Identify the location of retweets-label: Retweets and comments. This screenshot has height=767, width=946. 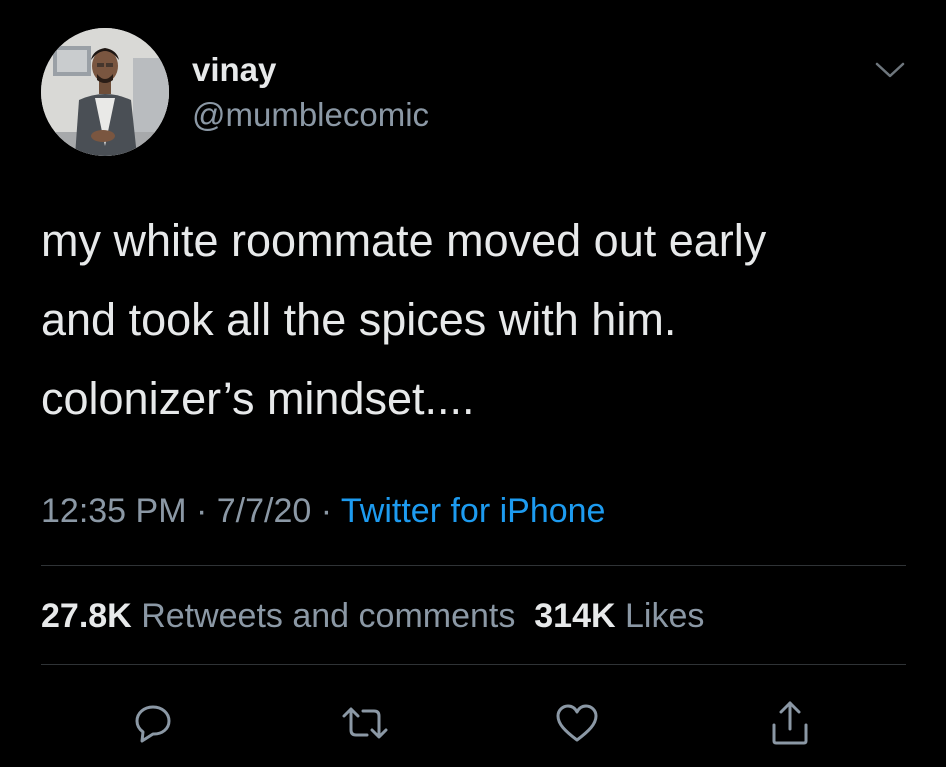
(328, 616).